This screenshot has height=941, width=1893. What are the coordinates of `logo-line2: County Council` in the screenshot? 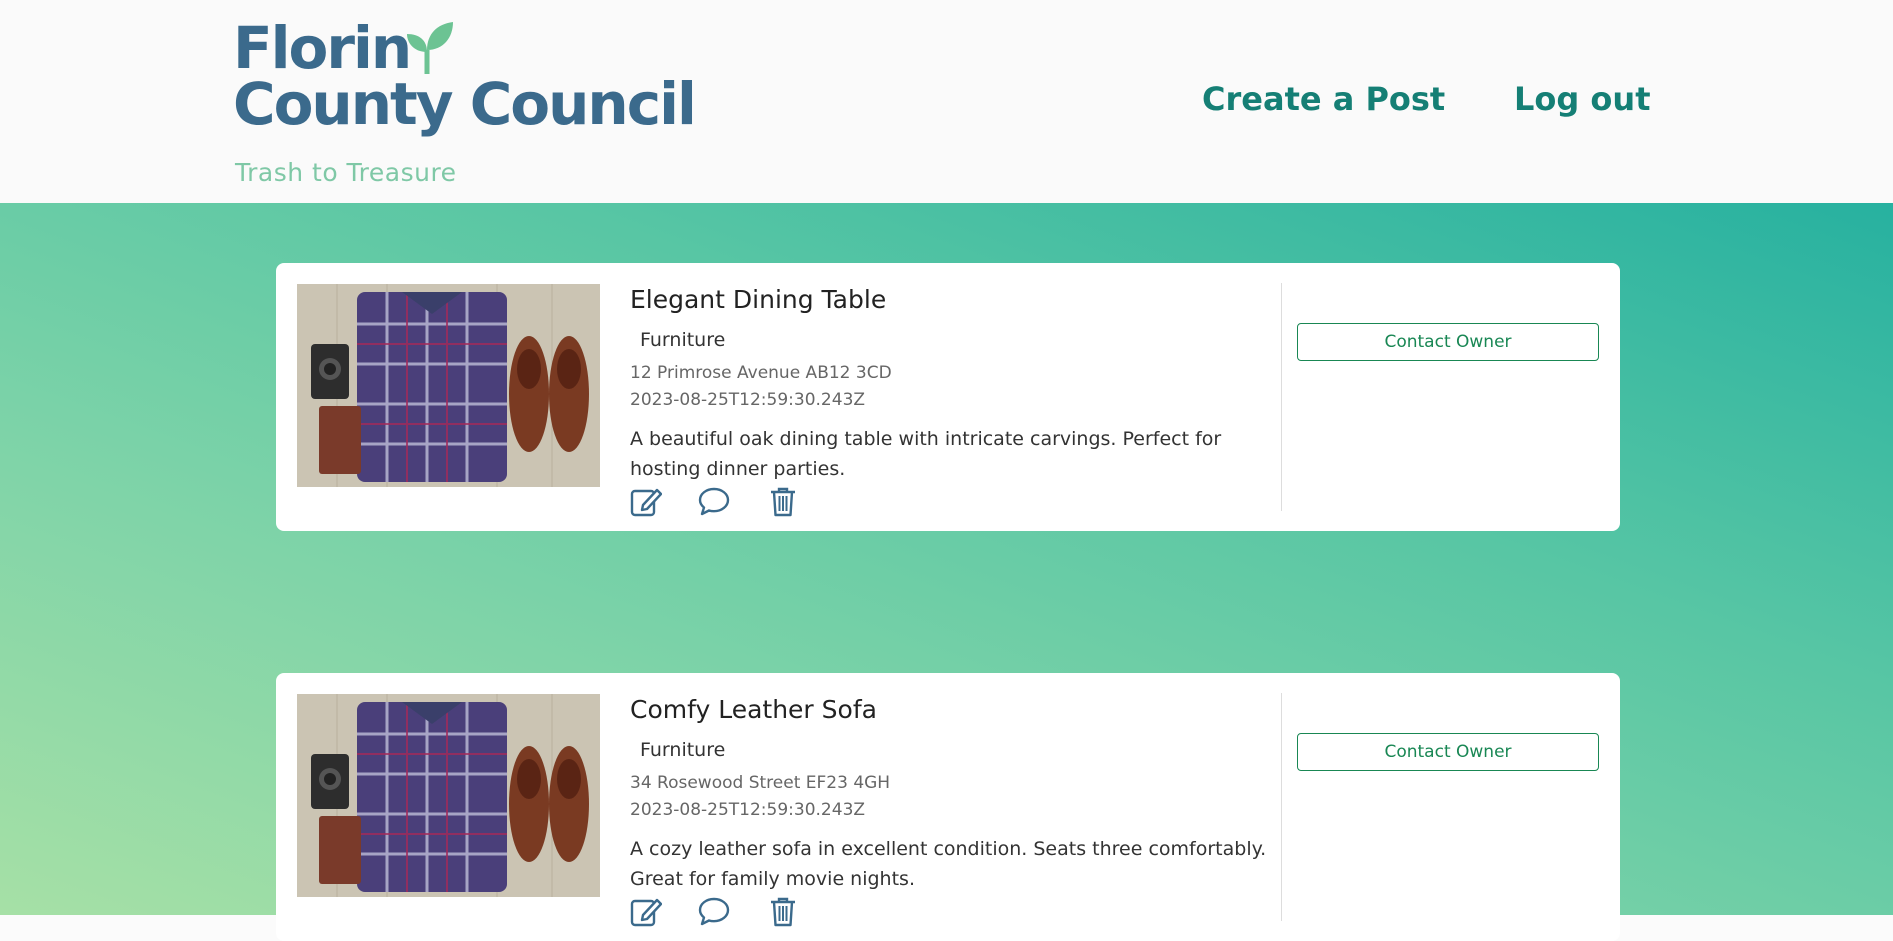 It's located at (465, 104).